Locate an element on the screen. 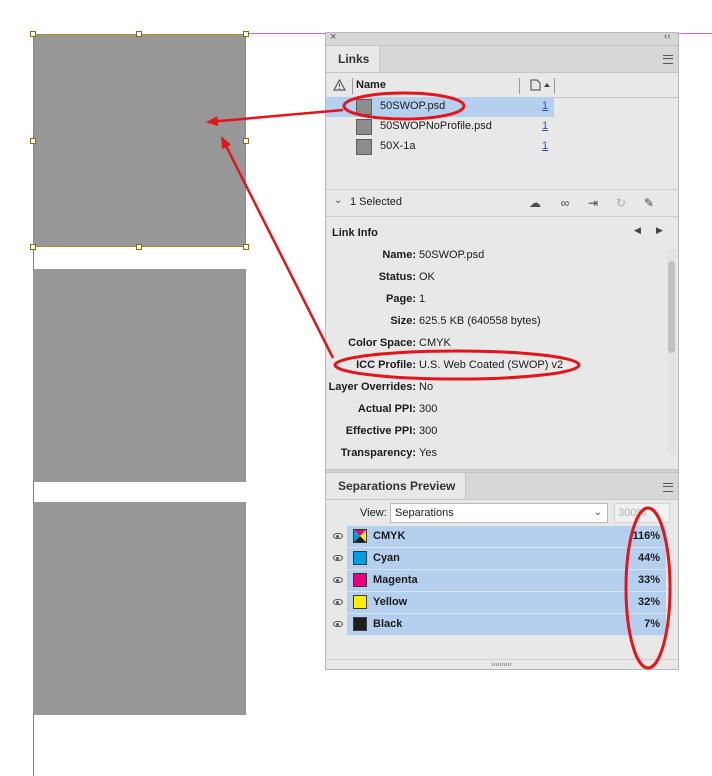 This screenshot has height=776, width=712. separation-percent: 32% is located at coordinates (648, 602).